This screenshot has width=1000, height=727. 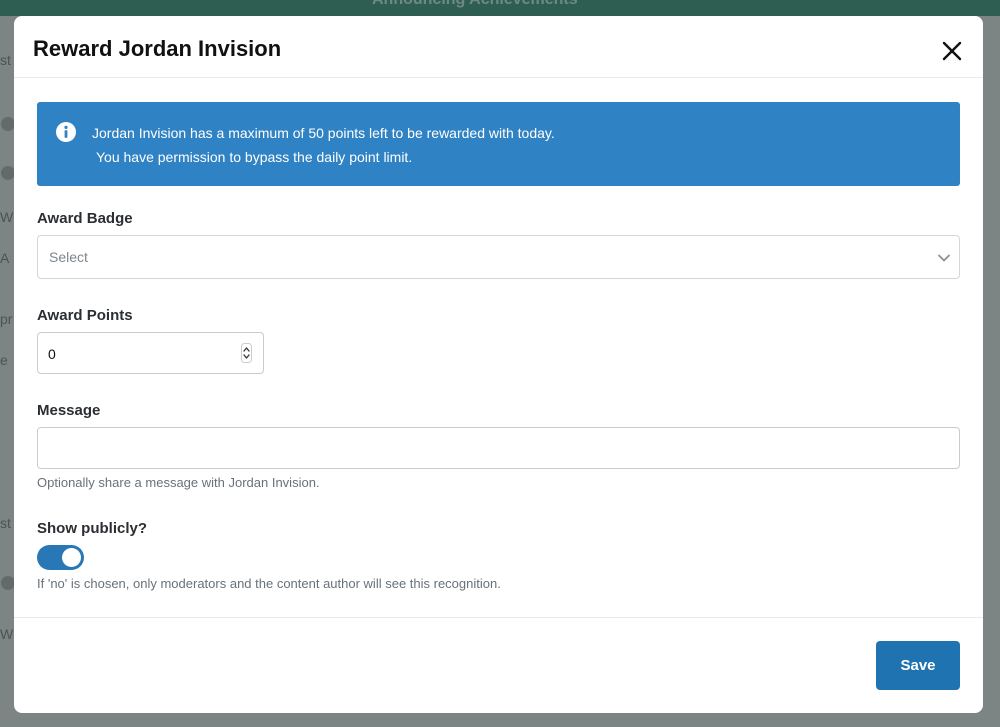 What do you see at coordinates (498, 47) in the screenshot?
I see `modal-header: Reward Jordan Invision` at bounding box center [498, 47].